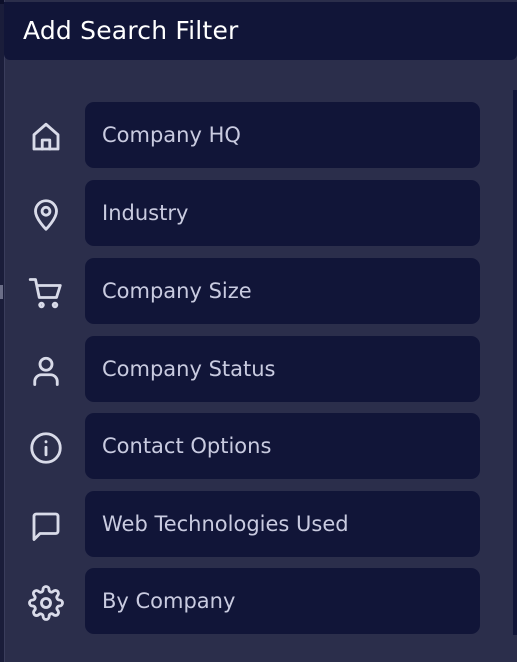  What do you see at coordinates (46, 526) in the screenshot?
I see `message-square-icon` at bounding box center [46, 526].